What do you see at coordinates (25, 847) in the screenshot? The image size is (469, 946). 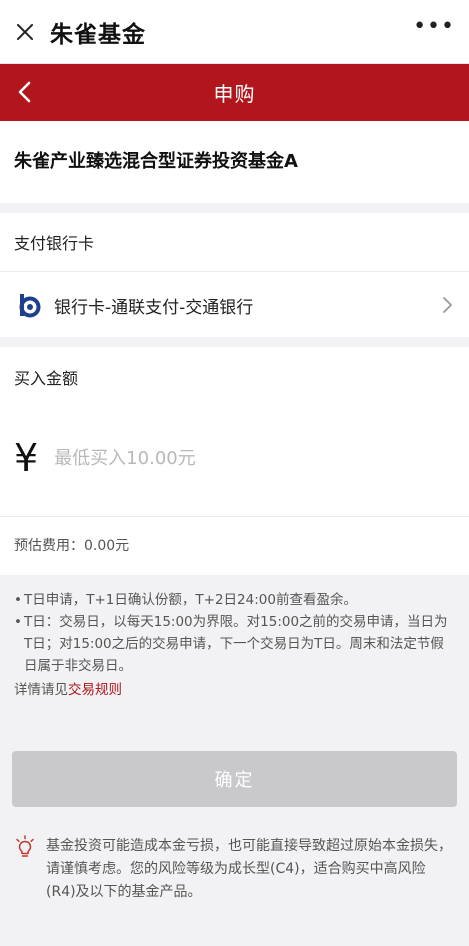 I see `lightbulb-icon` at bounding box center [25, 847].